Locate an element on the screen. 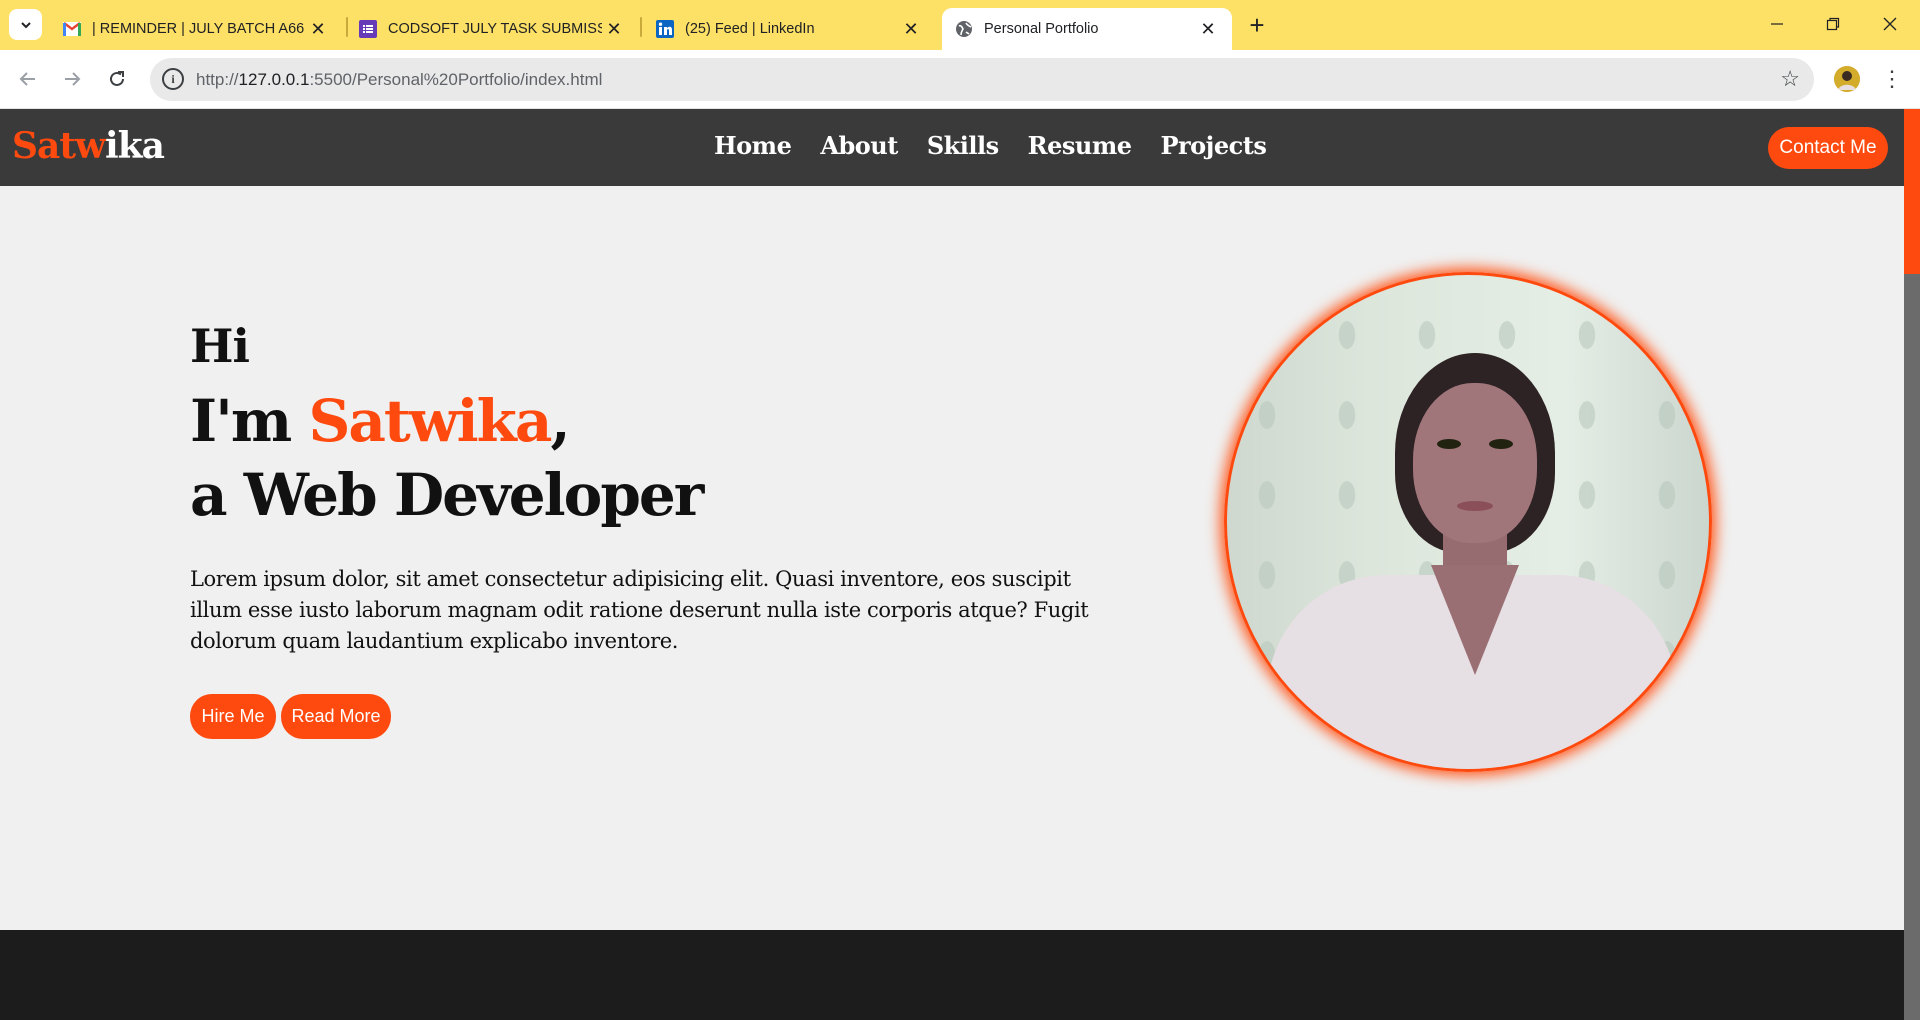 The width and height of the screenshot is (1920, 1020). restore-button is located at coordinates (1833, 24).